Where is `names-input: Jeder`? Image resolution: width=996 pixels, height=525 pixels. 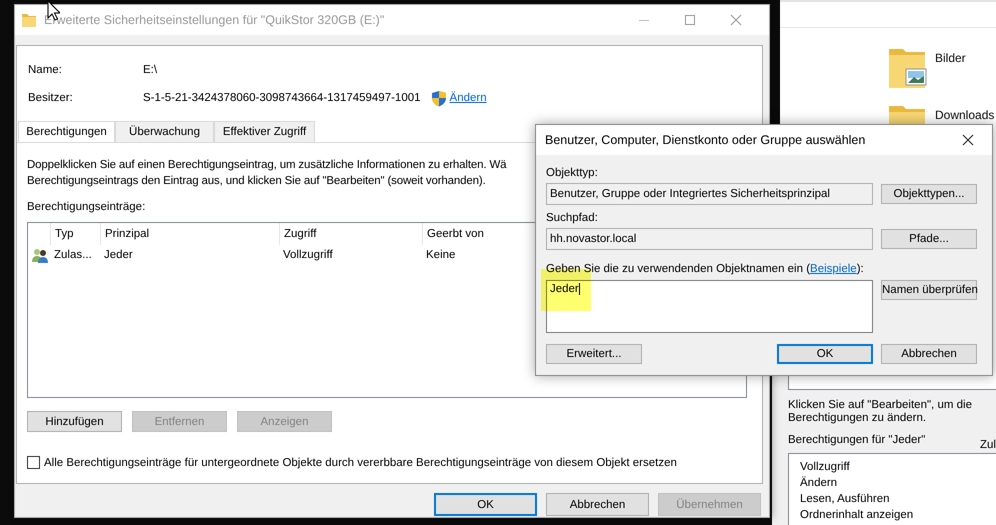
names-input: Jeder is located at coordinates (709, 306).